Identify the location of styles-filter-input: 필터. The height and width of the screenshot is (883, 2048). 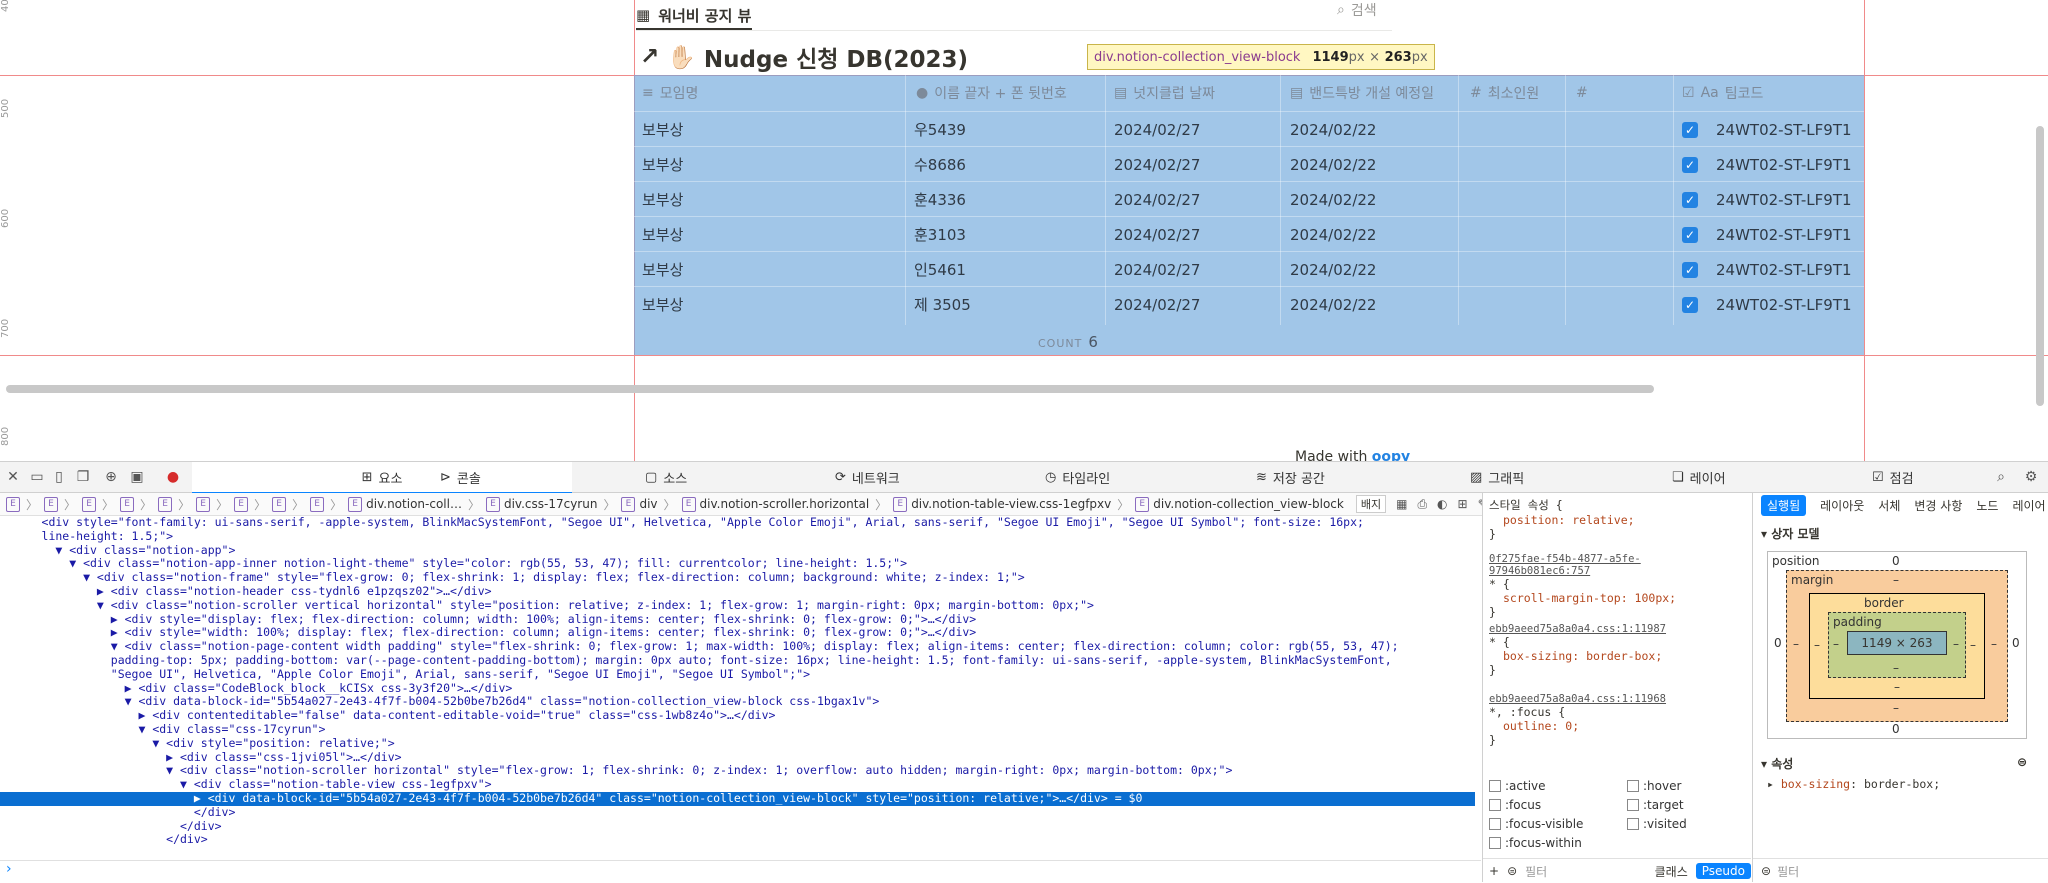
(1586, 871).